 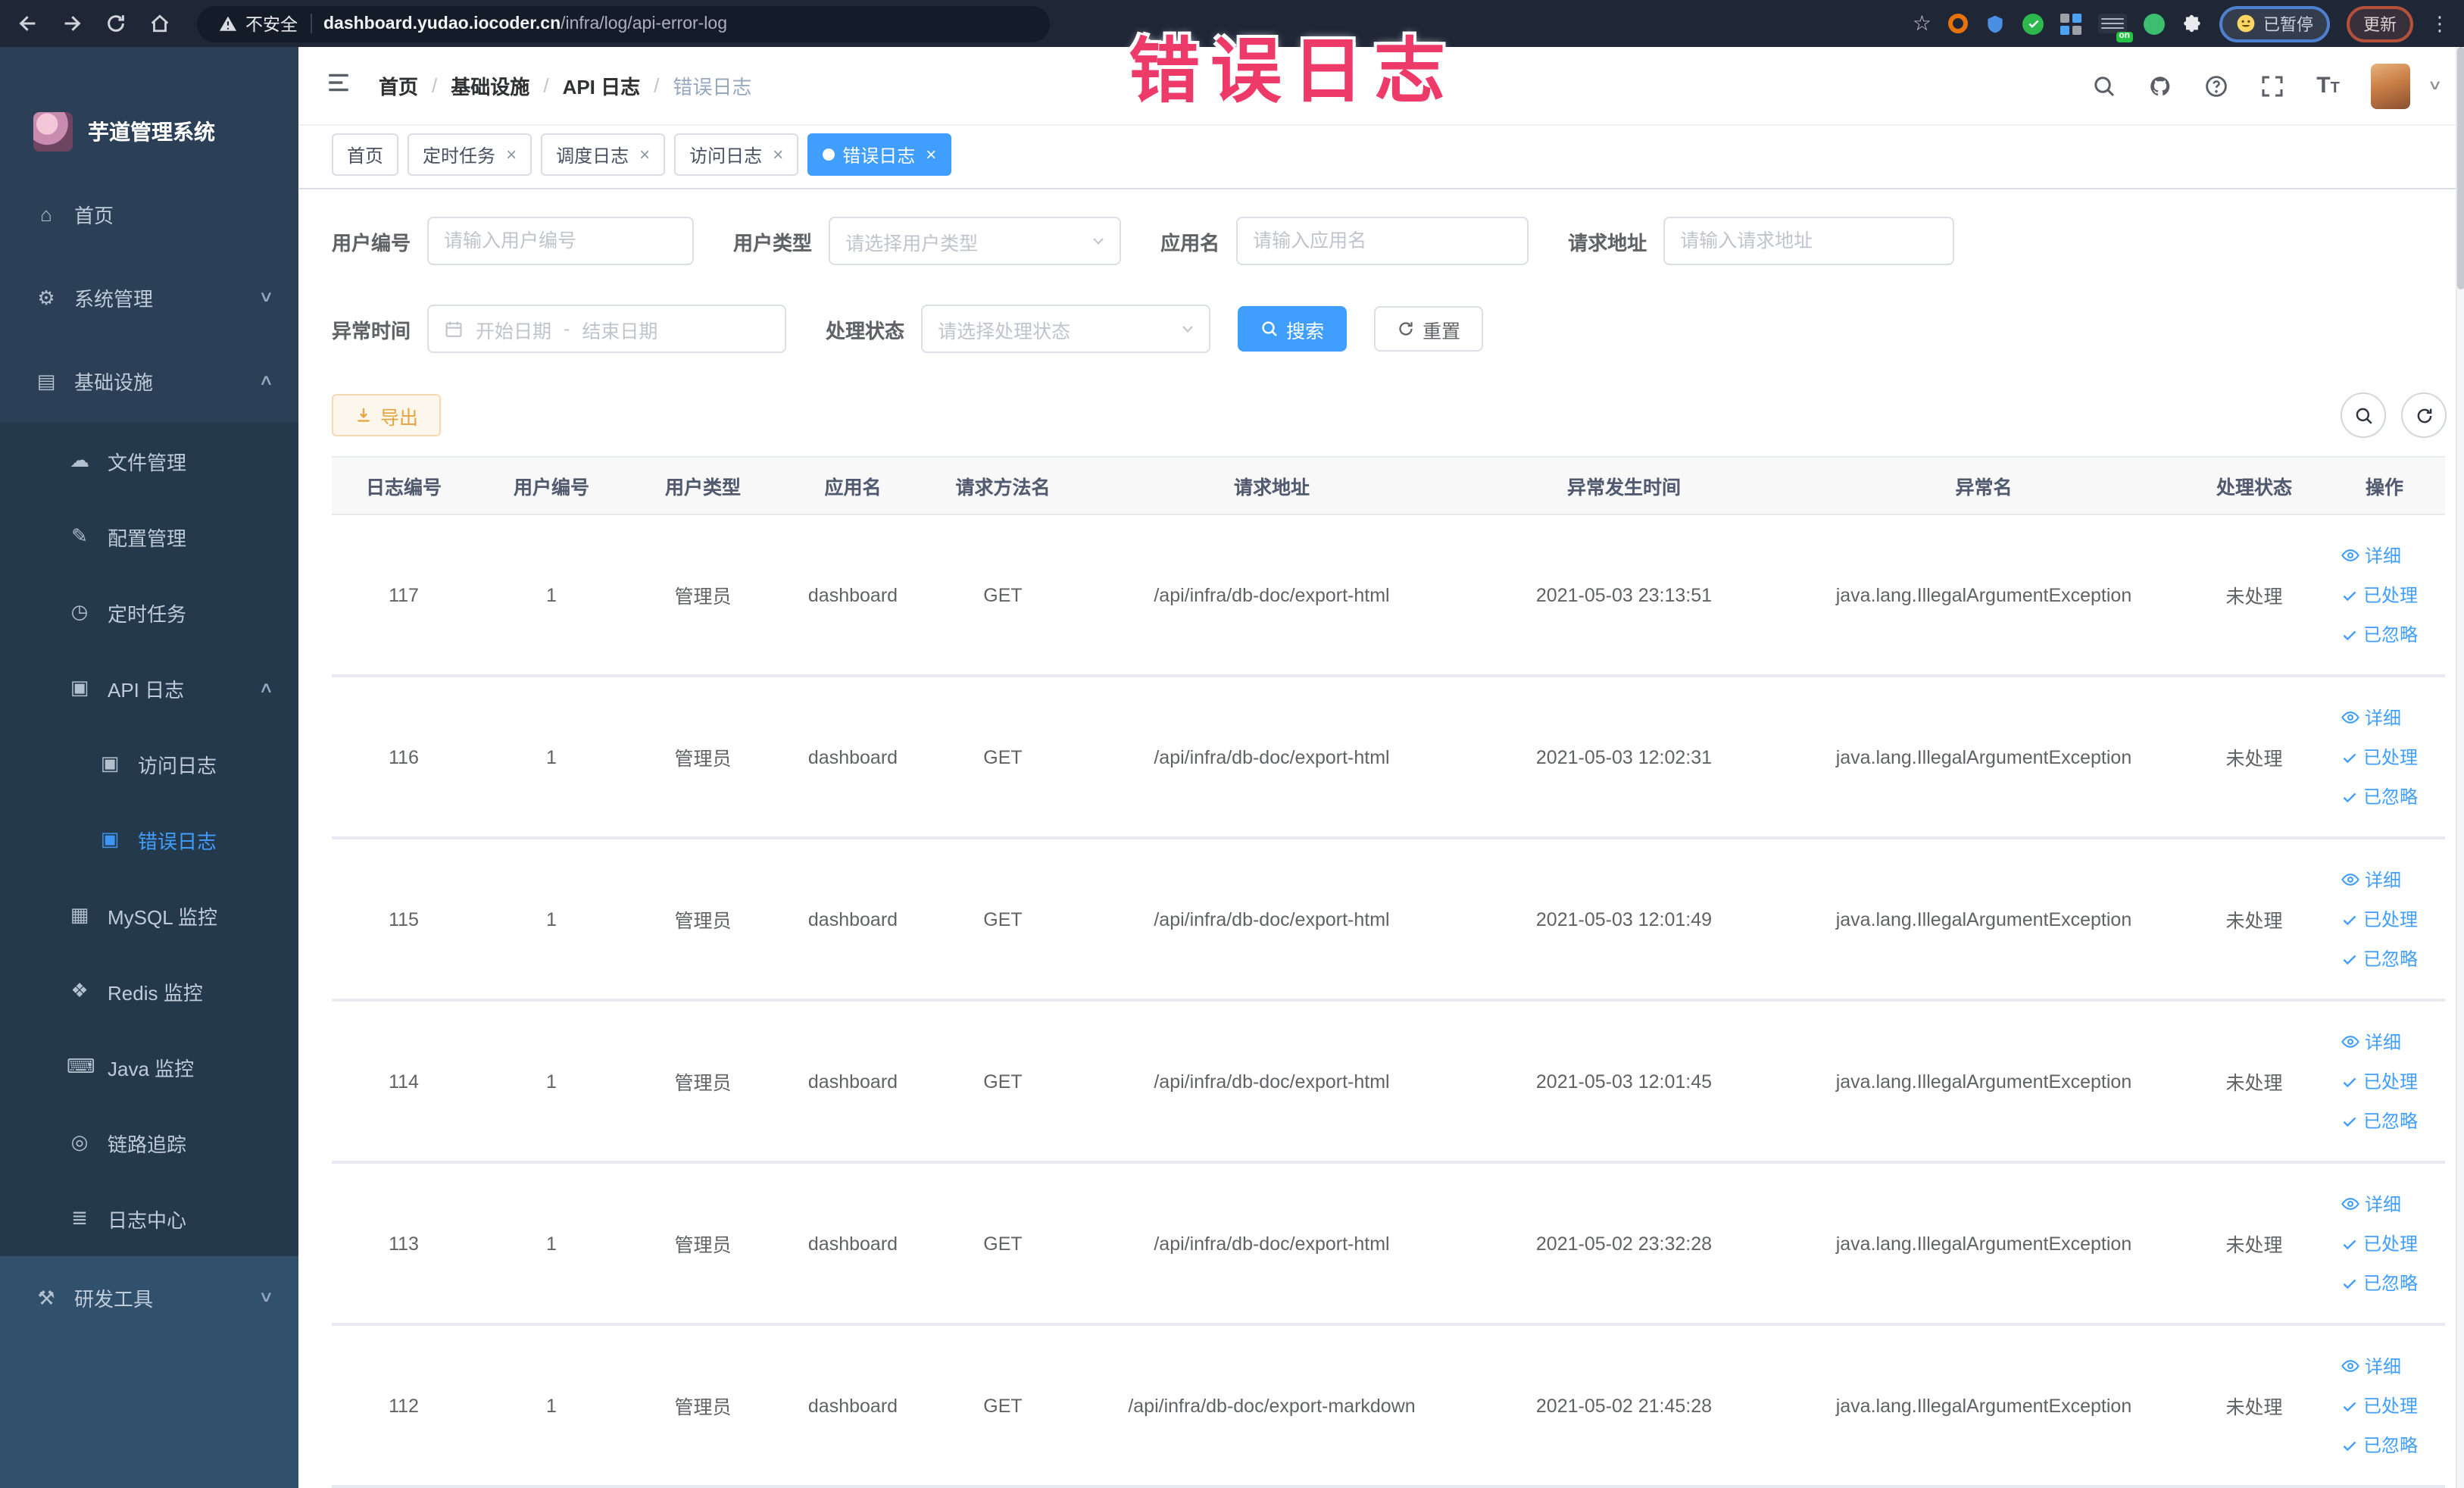 What do you see at coordinates (1922, 23) in the screenshot?
I see `bookmark-star-icon: ☆` at bounding box center [1922, 23].